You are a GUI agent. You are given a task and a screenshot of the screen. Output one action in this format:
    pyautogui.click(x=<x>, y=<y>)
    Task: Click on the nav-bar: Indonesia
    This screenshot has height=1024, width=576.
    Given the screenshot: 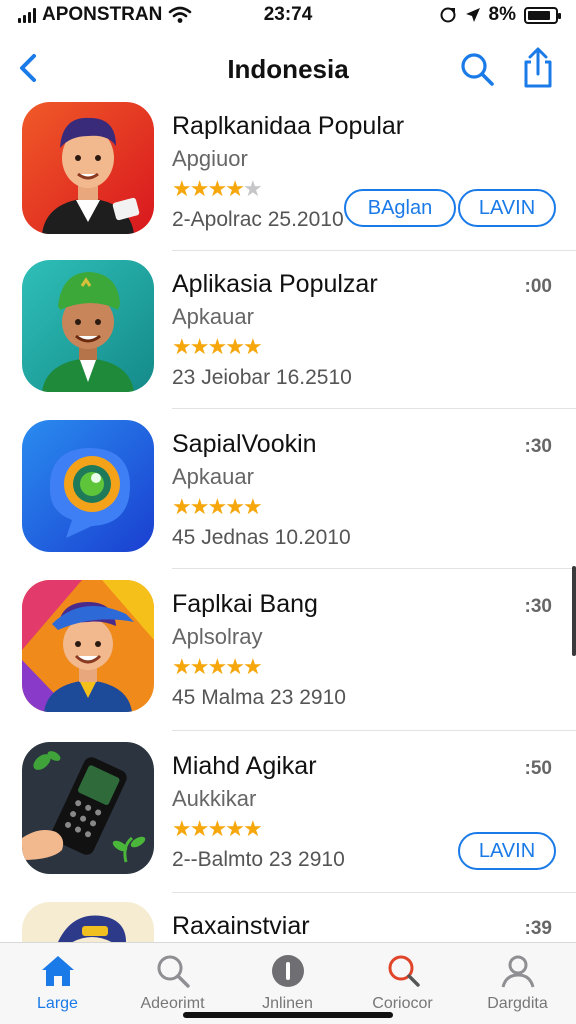 What is the action you would take?
    pyautogui.click(x=288, y=69)
    